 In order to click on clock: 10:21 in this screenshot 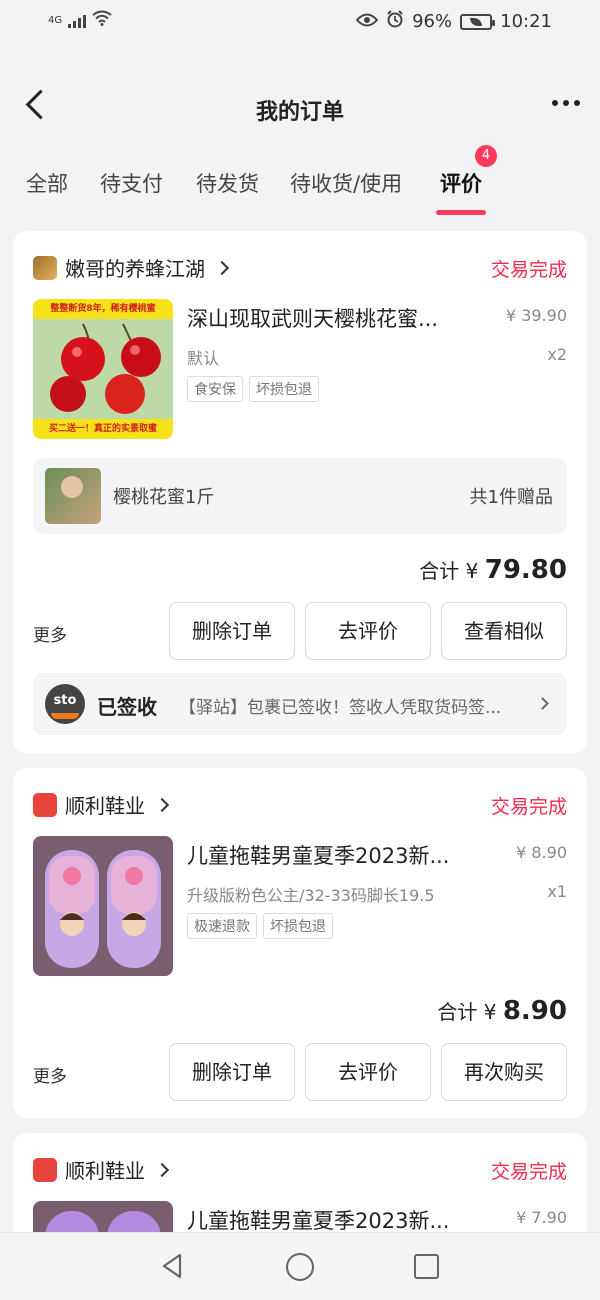, I will do `click(526, 21)`.